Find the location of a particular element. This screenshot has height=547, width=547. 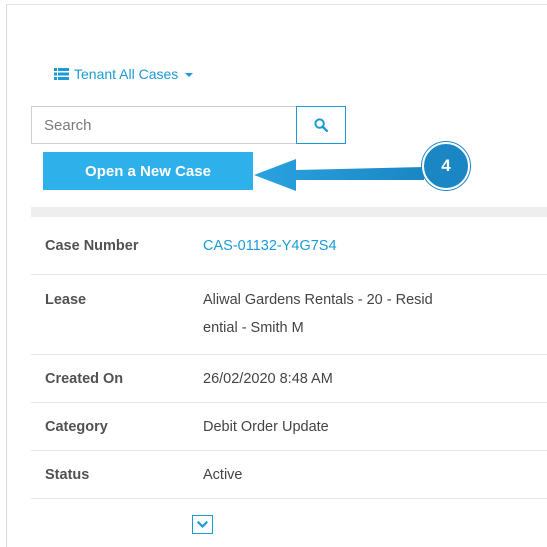

panel-top-border is located at coordinates (276, 4).